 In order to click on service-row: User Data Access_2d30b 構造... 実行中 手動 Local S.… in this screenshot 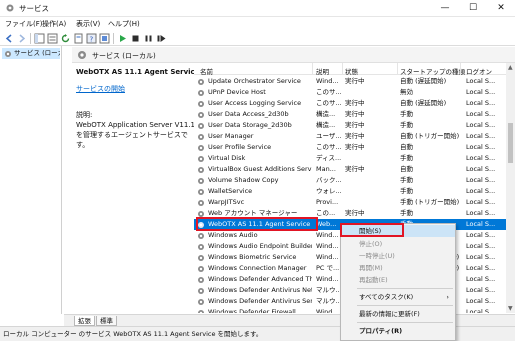, I will do `click(350, 114)`.